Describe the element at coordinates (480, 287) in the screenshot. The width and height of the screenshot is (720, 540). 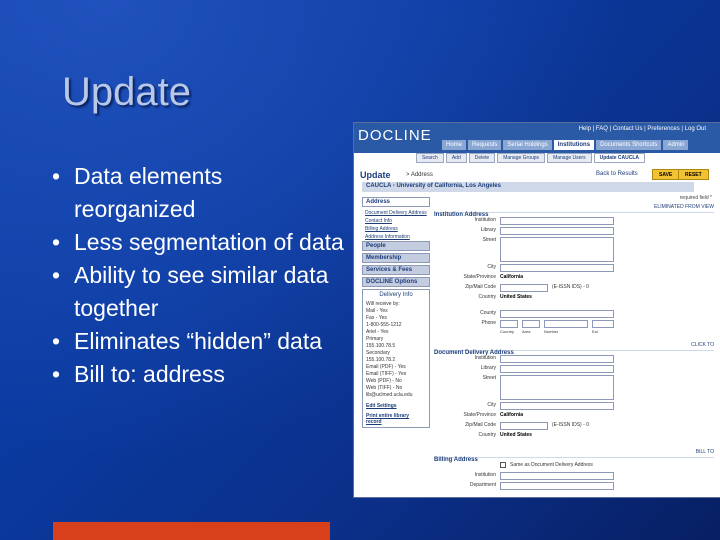
I see `field-label: Zip/Mail Code` at that location.